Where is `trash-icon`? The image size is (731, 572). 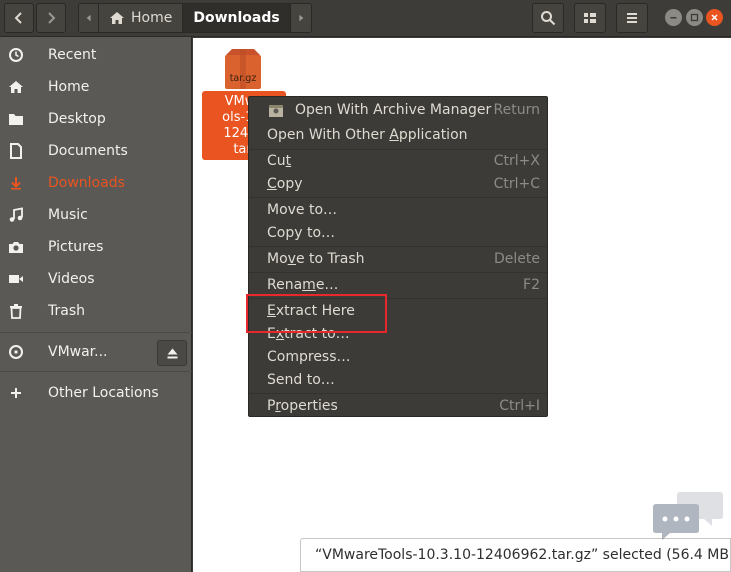 trash-icon is located at coordinates (16, 311).